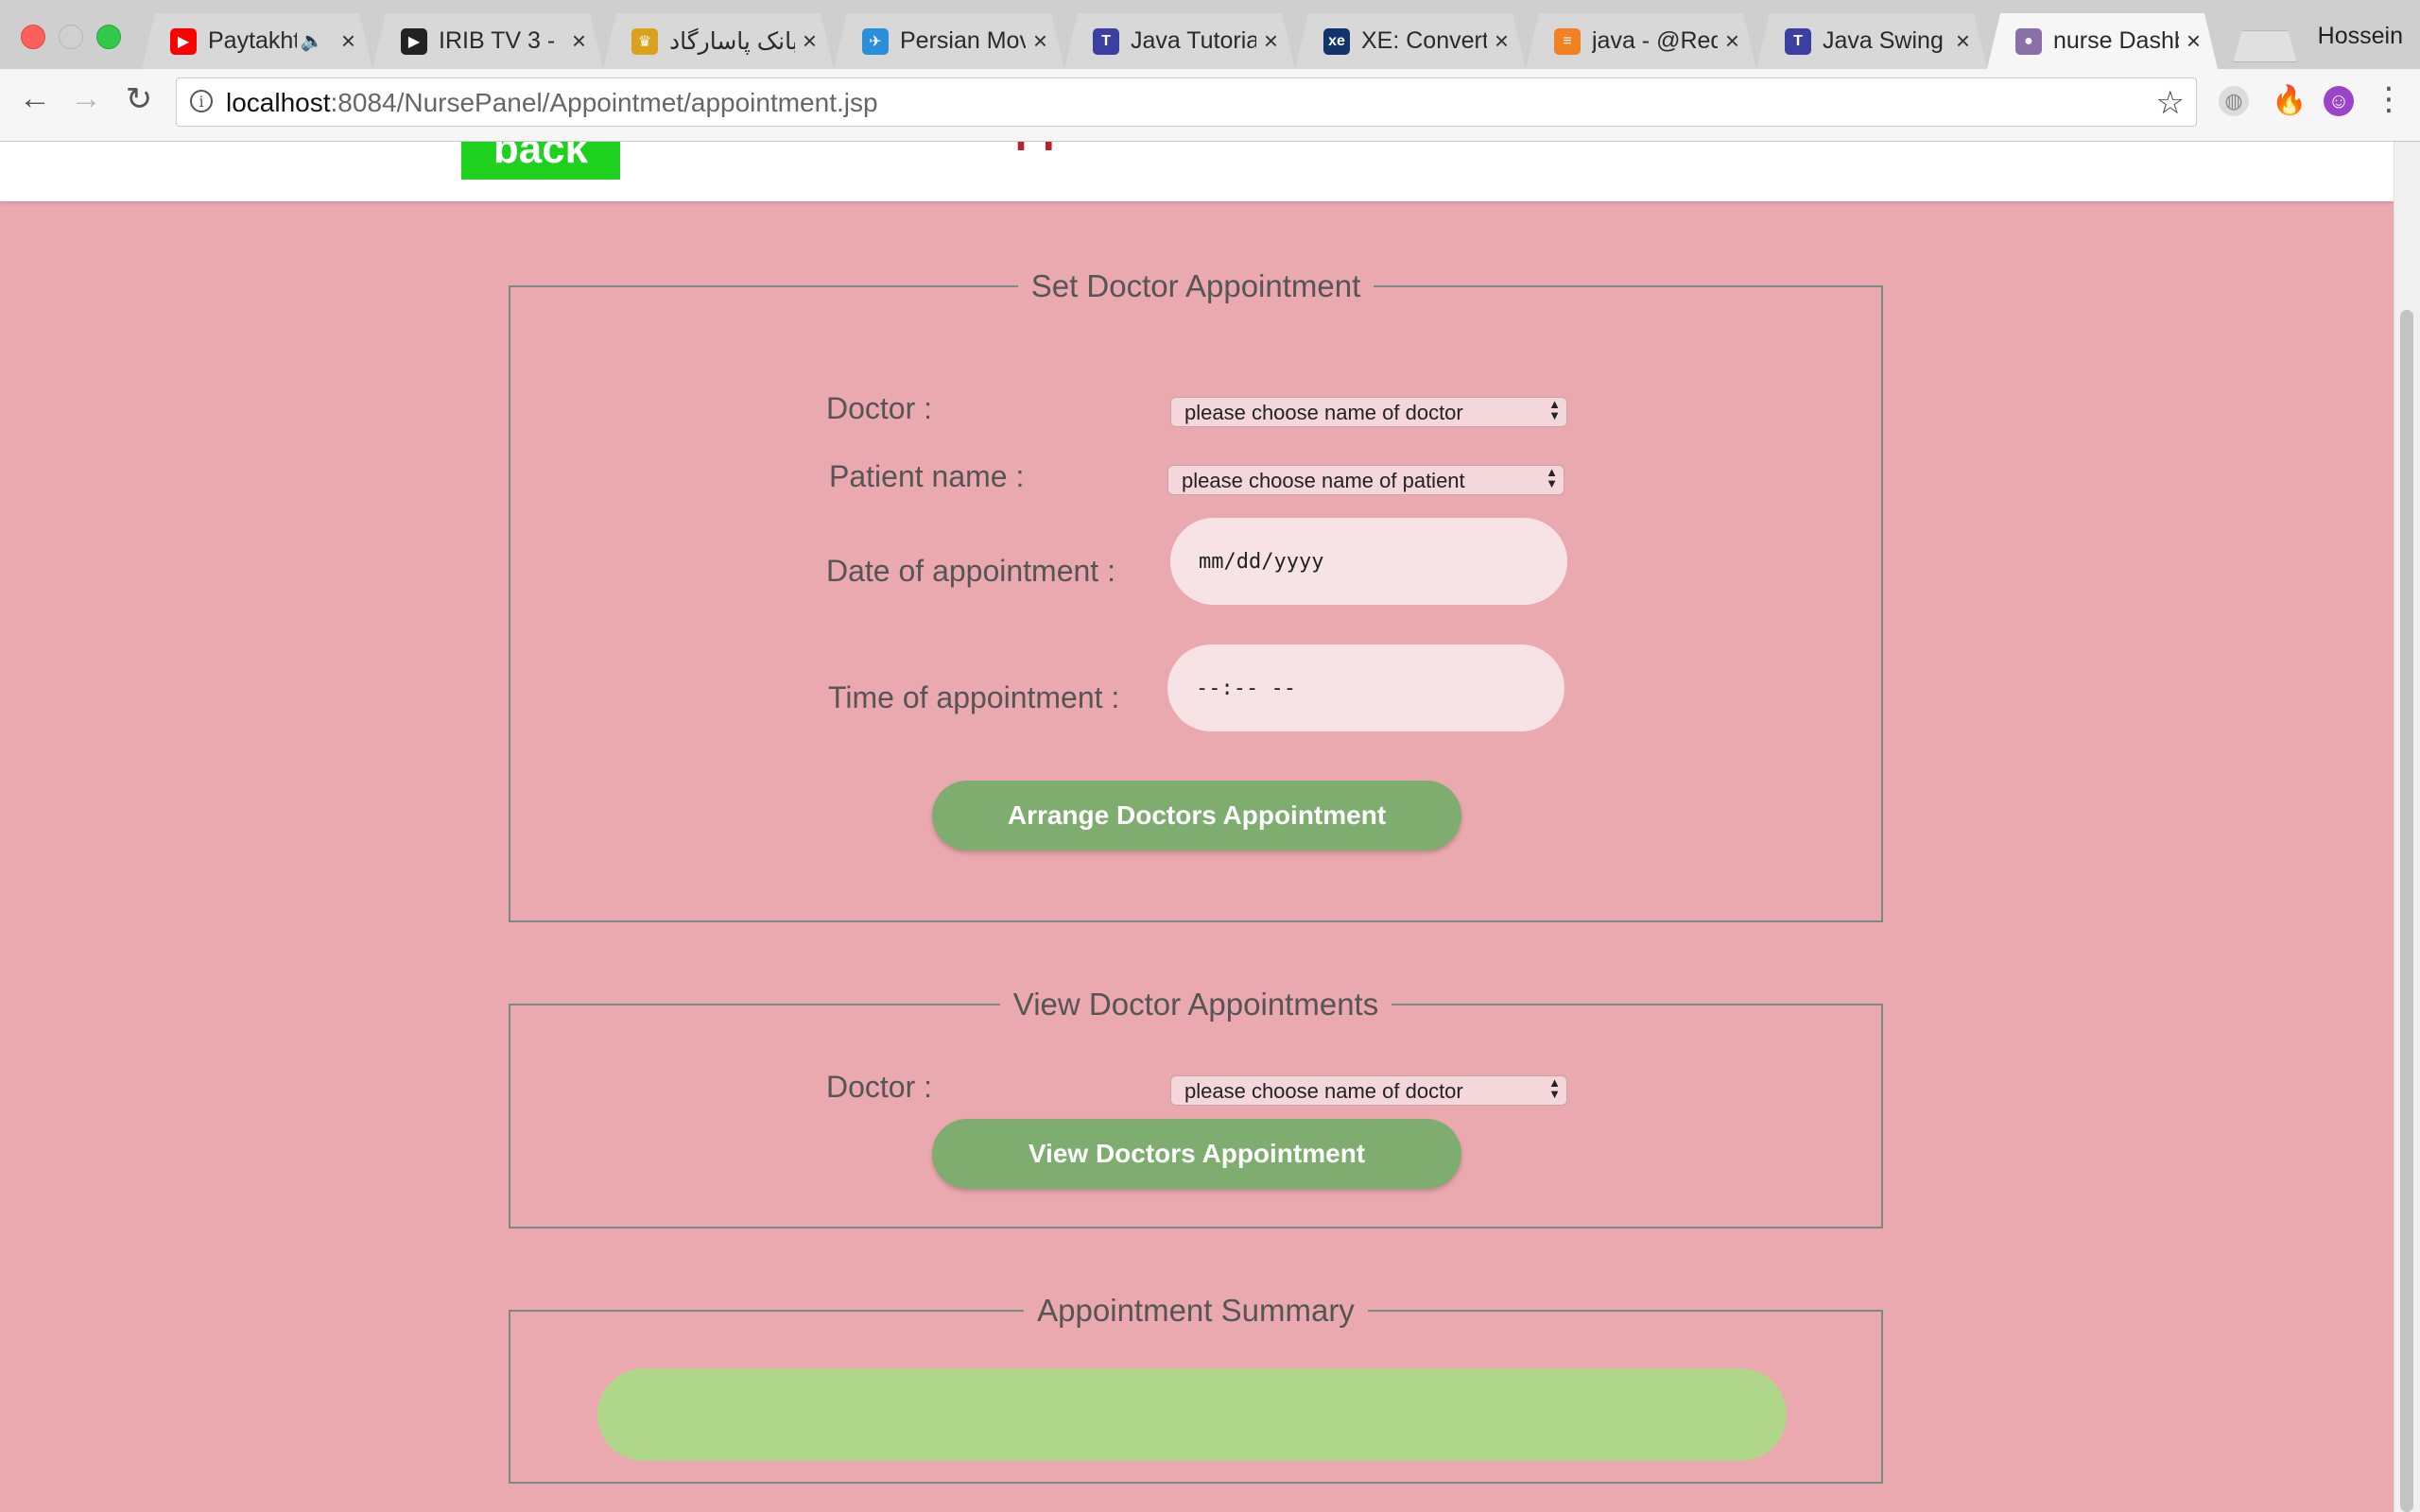  What do you see at coordinates (2339, 101) in the screenshot?
I see `face-extension-icon: ☺` at bounding box center [2339, 101].